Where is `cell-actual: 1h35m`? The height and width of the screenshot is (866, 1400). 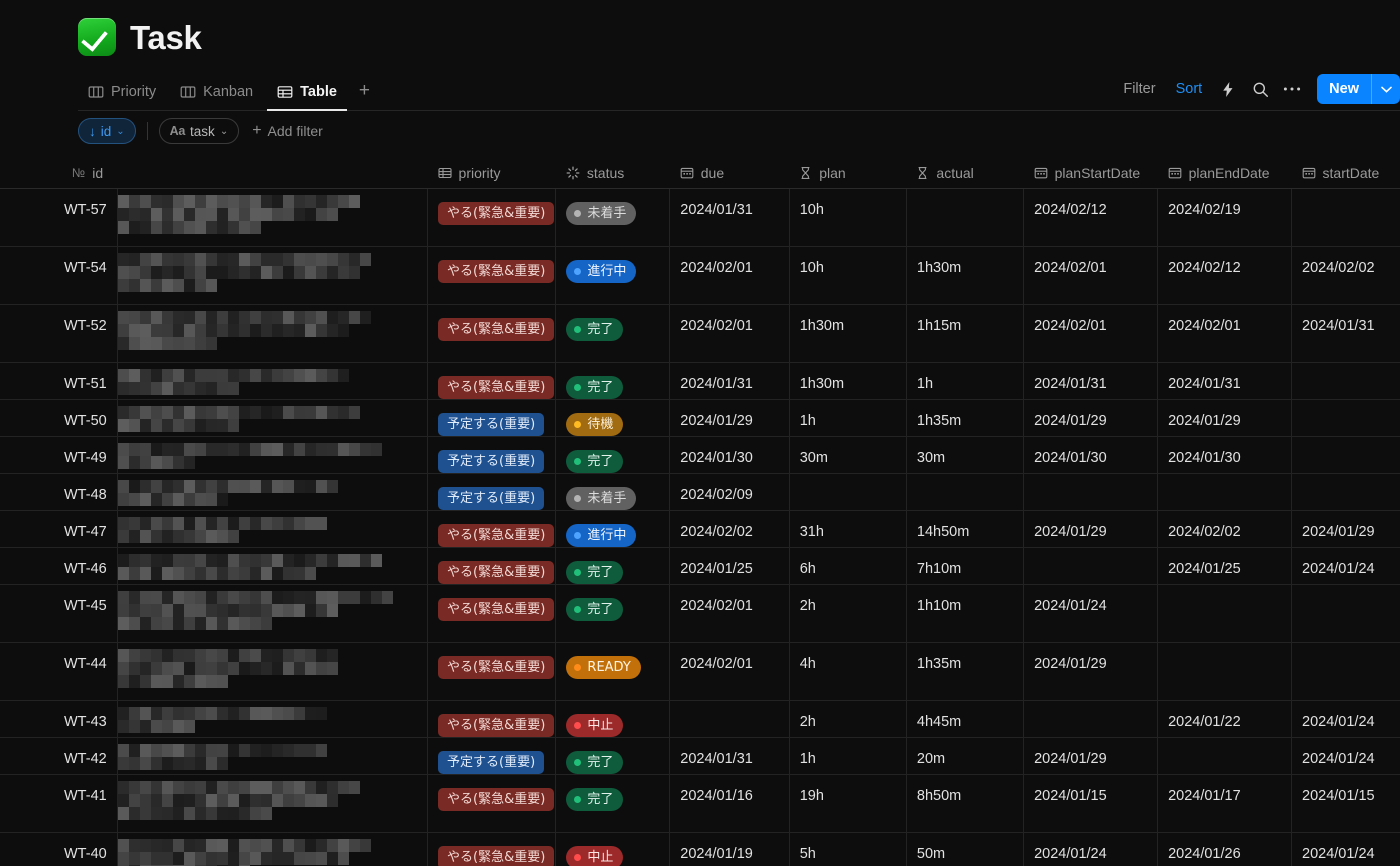 cell-actual: 1h35m is located at coordinates (965, 671).